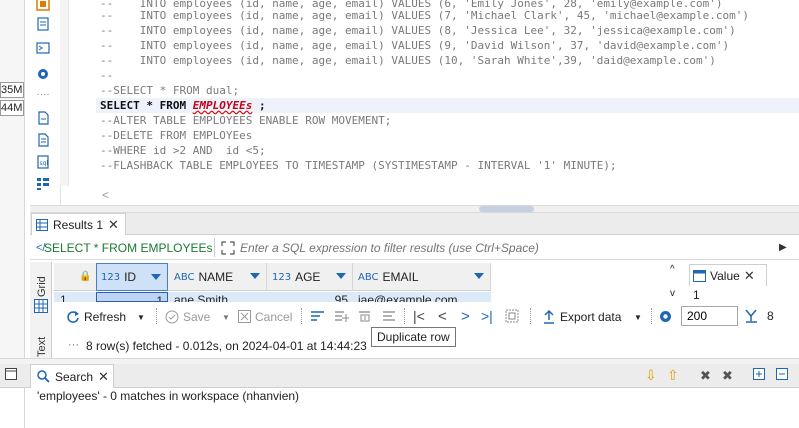 Image resolution: width=799 pixels, height=428 pixels. I want to click on add-row-icon, so click(341, 316).